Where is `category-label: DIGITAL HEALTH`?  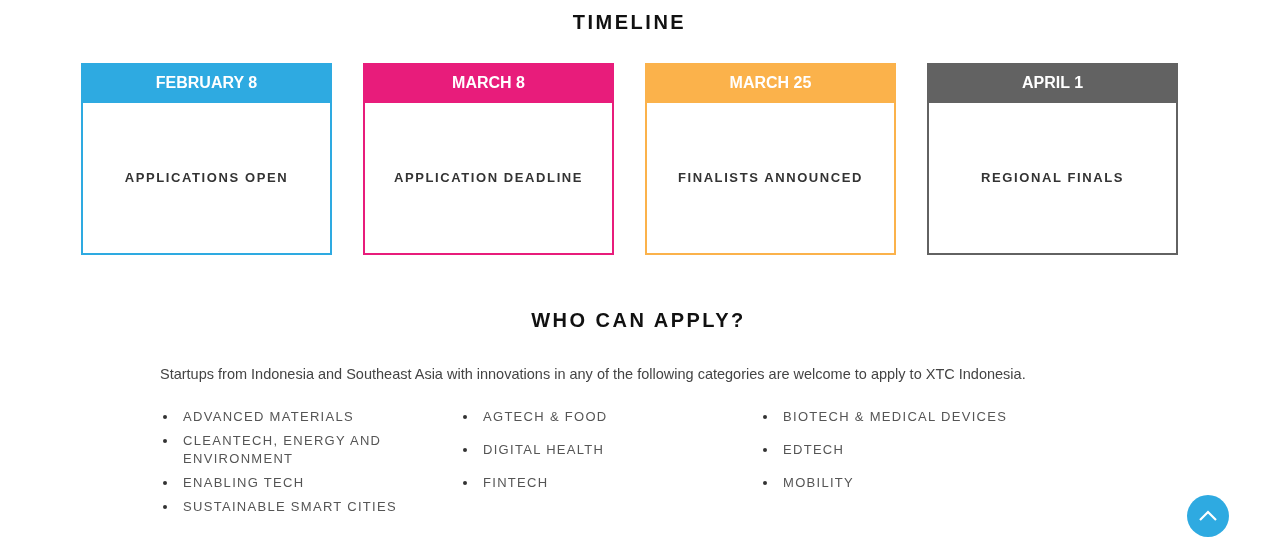
category-label: DIGITAL HEALTH is located at coordinates (544, 449).